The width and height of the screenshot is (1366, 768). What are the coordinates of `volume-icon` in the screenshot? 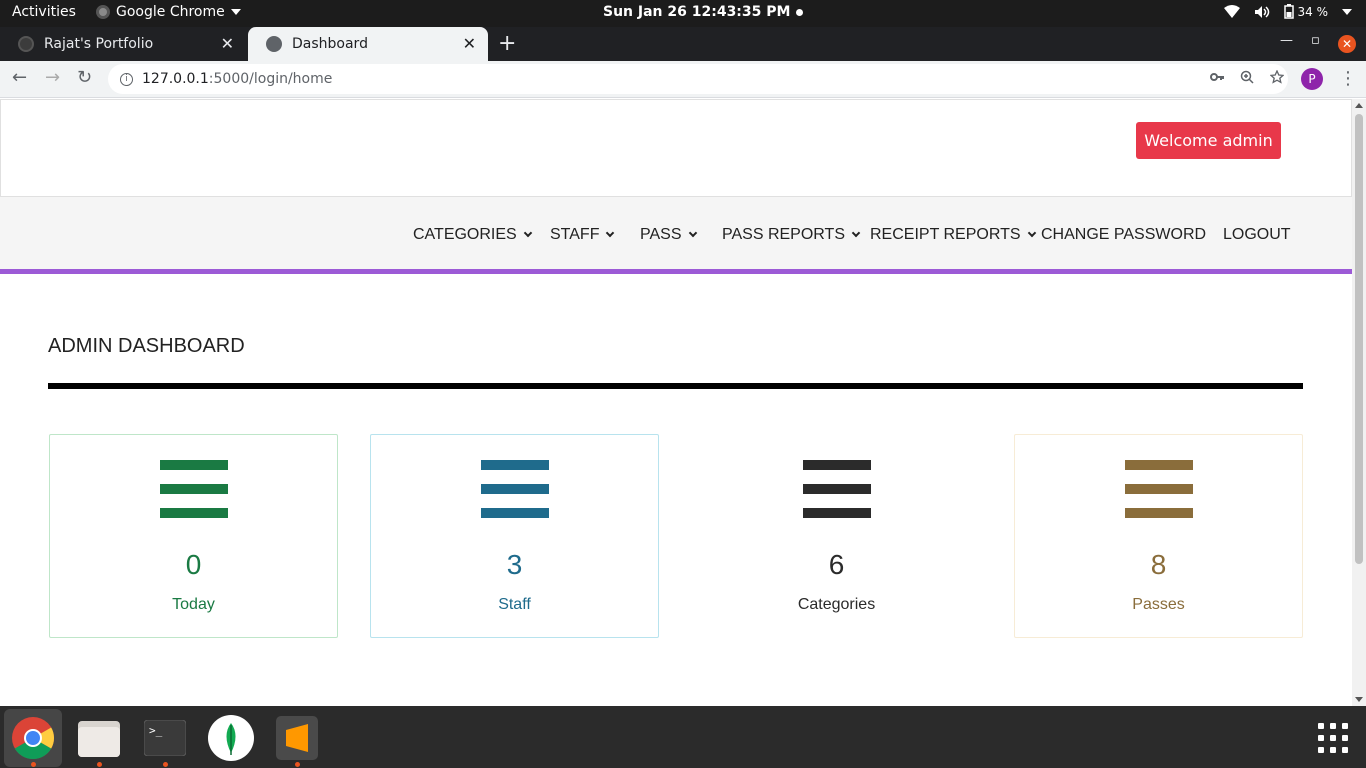 It's located at (1261, 11).